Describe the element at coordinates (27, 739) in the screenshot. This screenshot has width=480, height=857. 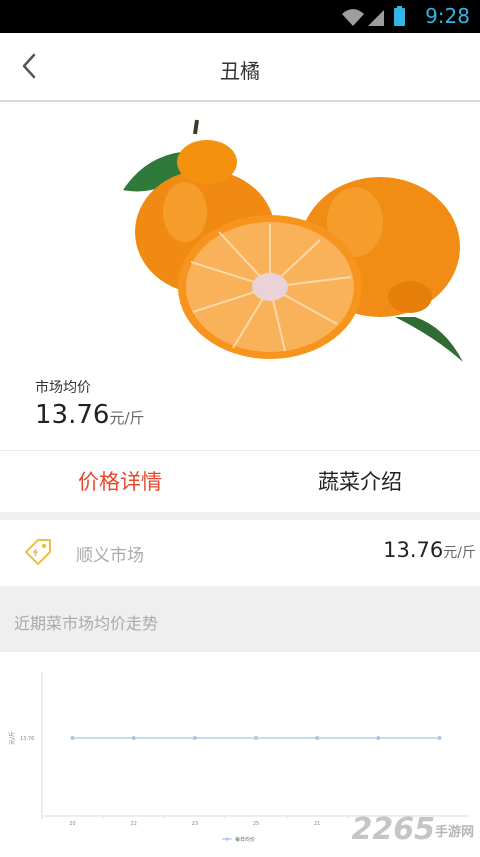
I see `y-tick-label: 13.76` at that location.